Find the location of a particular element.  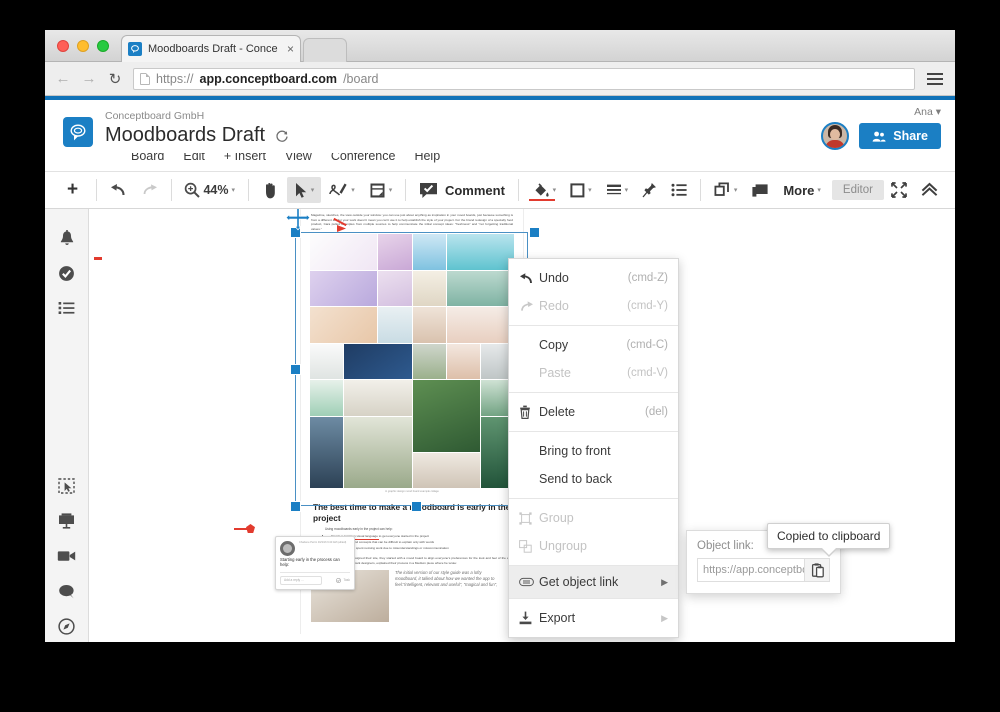

moodboard-image is located at coordinates (412, 361).